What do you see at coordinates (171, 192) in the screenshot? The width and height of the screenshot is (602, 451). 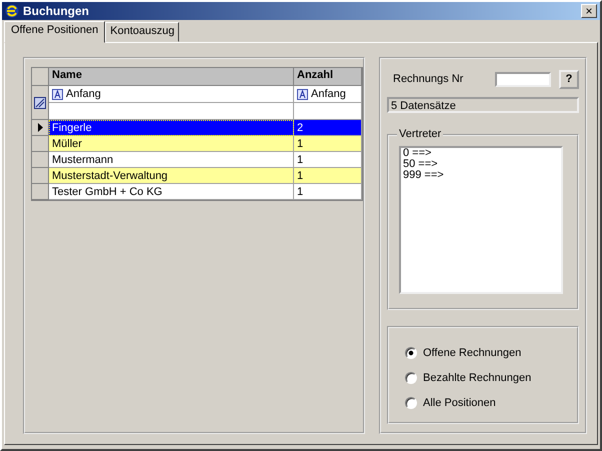 I see `table-cell: Tester GmbH + Co KG` at bounding box center [171, 192].